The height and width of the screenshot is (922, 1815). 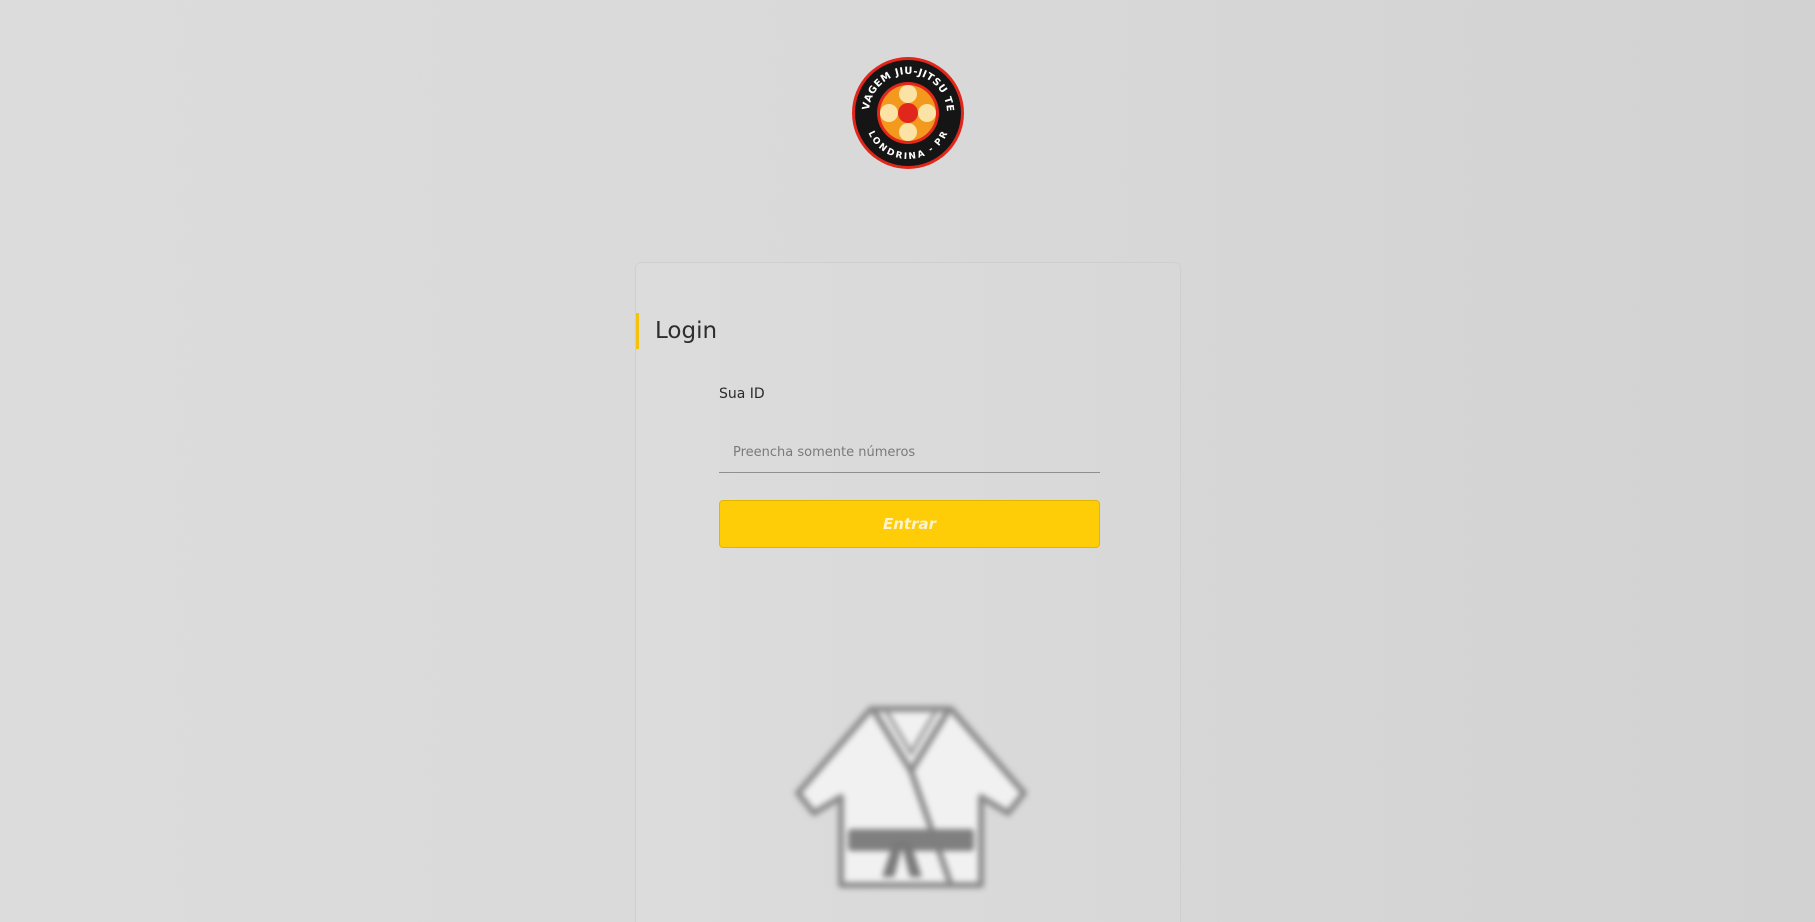 I want to click on title-accent-bar, so click(x=637, y=331).